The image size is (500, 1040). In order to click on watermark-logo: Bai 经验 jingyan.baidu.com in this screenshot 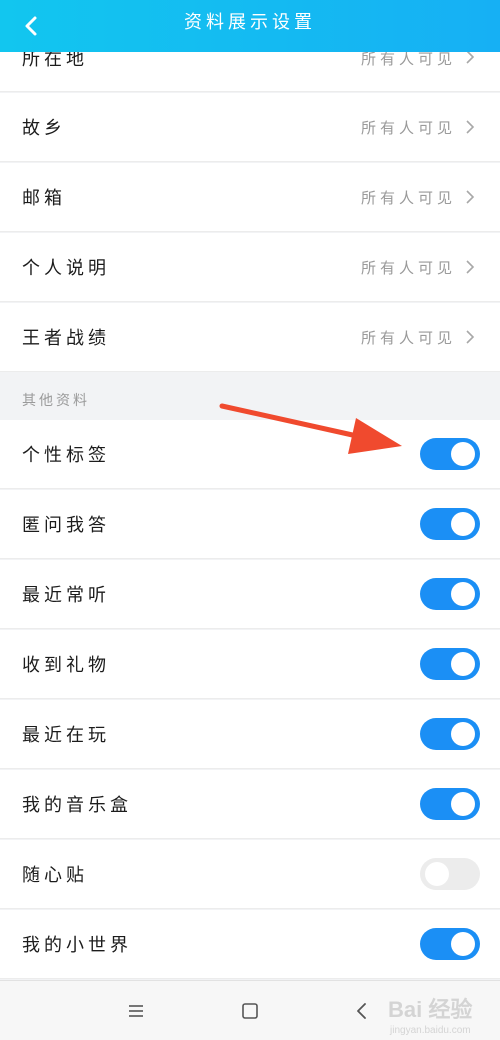, I will do `click(435, 1013)`.